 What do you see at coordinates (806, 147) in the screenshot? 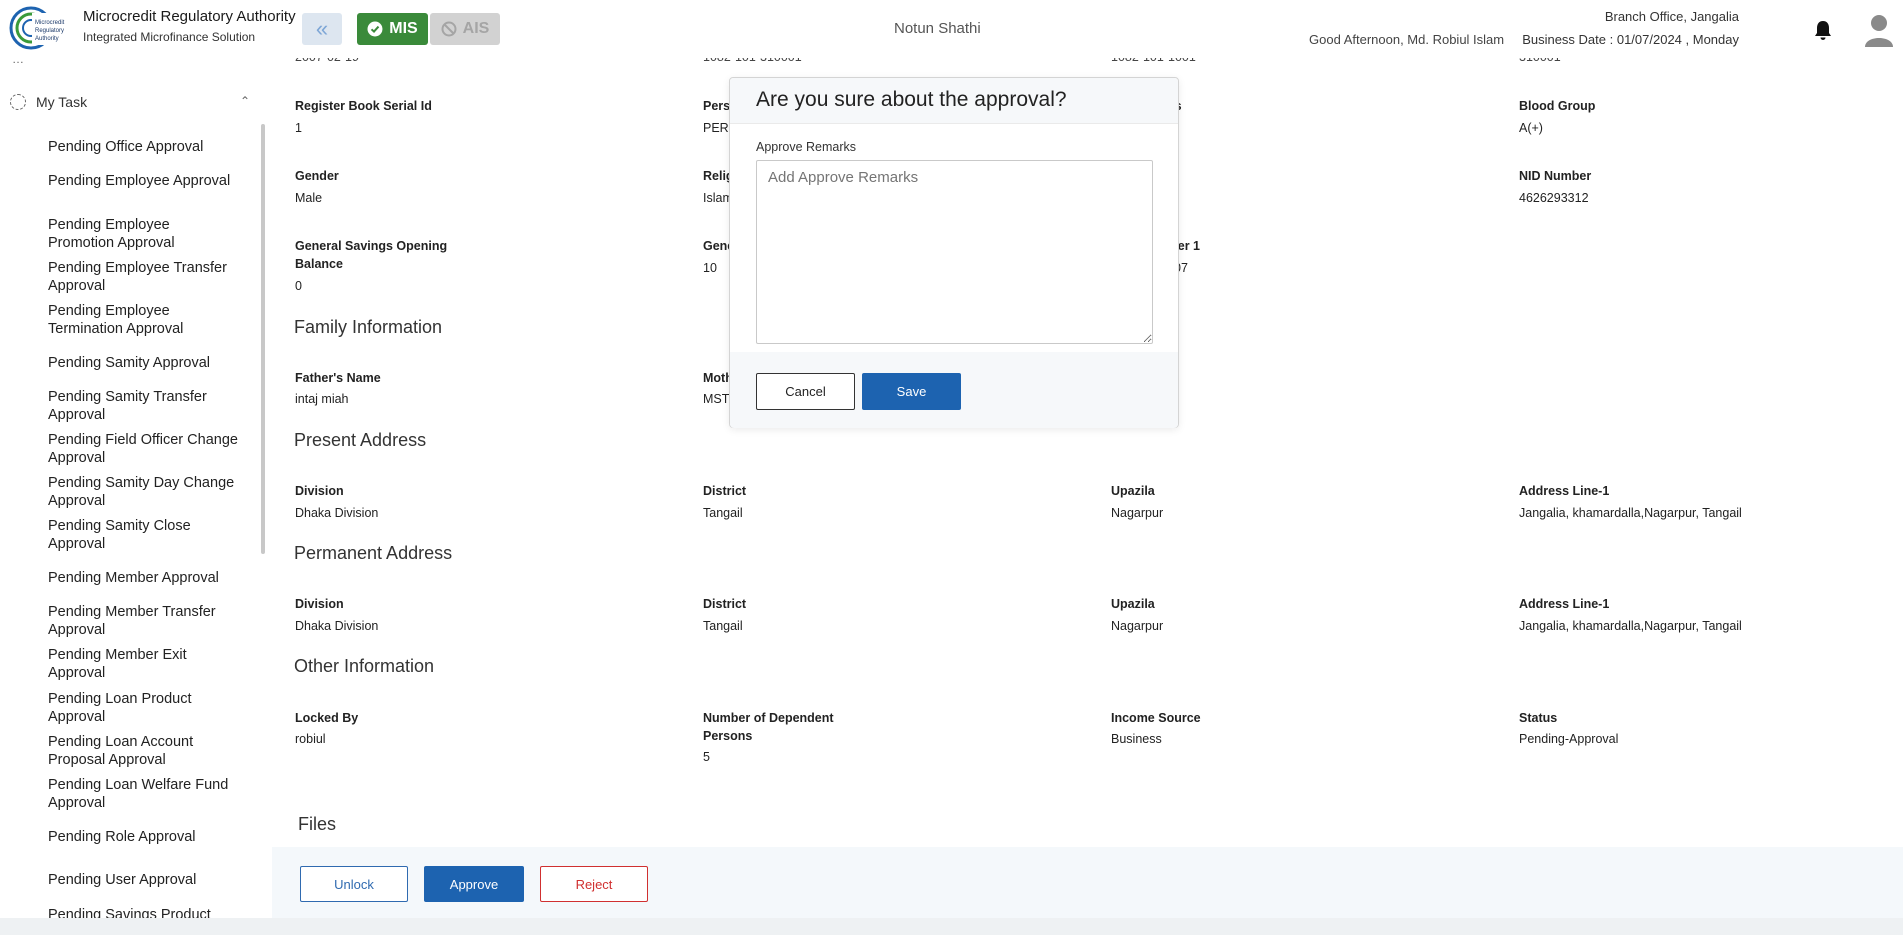
I see `approve-remarks-label: Approve Remarks` at bounding box center [806, 147].